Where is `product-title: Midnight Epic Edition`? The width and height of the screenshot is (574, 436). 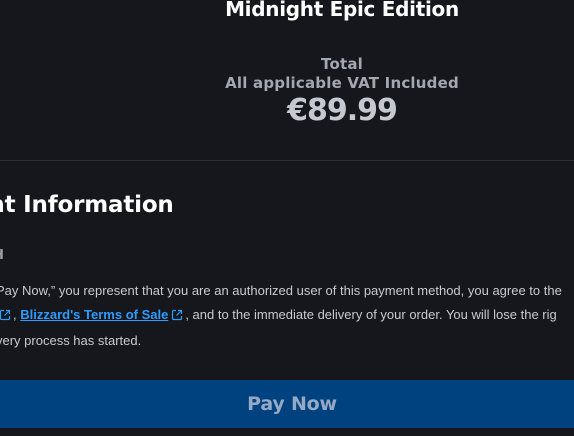
product-title: Midnight Epic Edition is located at coordinates (342, 10).